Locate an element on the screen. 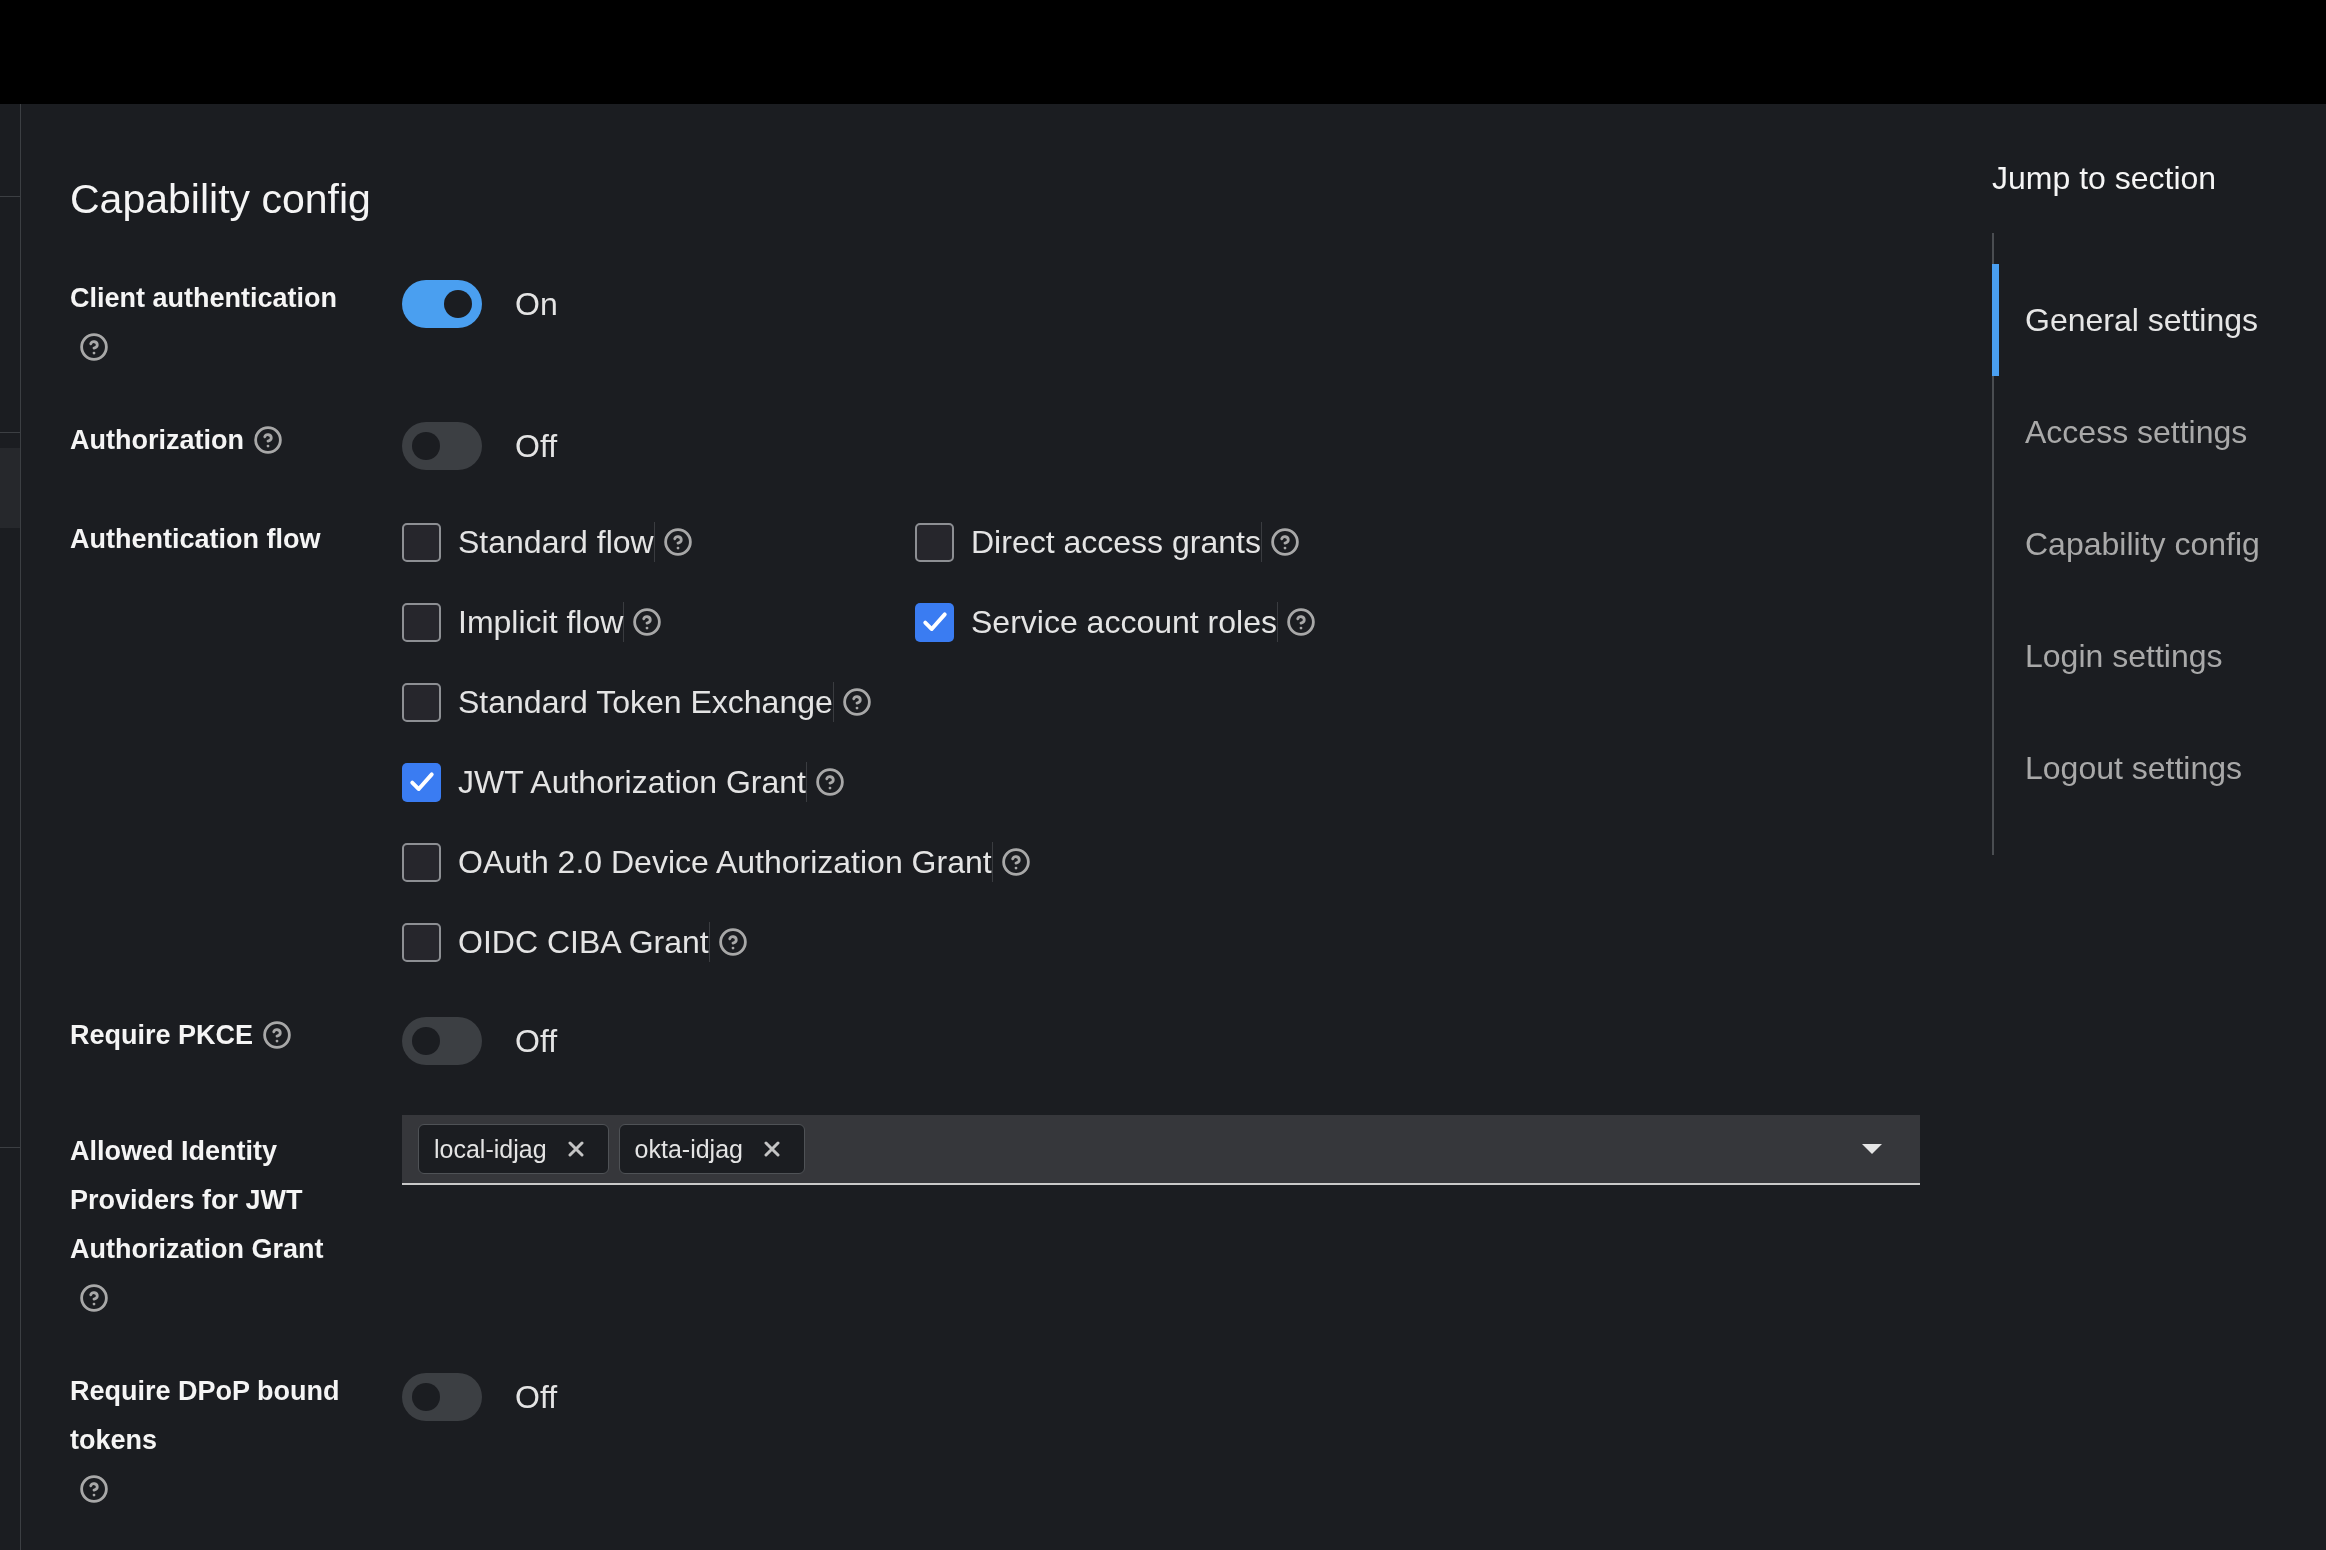 The image size is (2326, 1550). field-label: Allowed Identity Providers for JWT Authorization Grant is located at coordinates (197, 1200).